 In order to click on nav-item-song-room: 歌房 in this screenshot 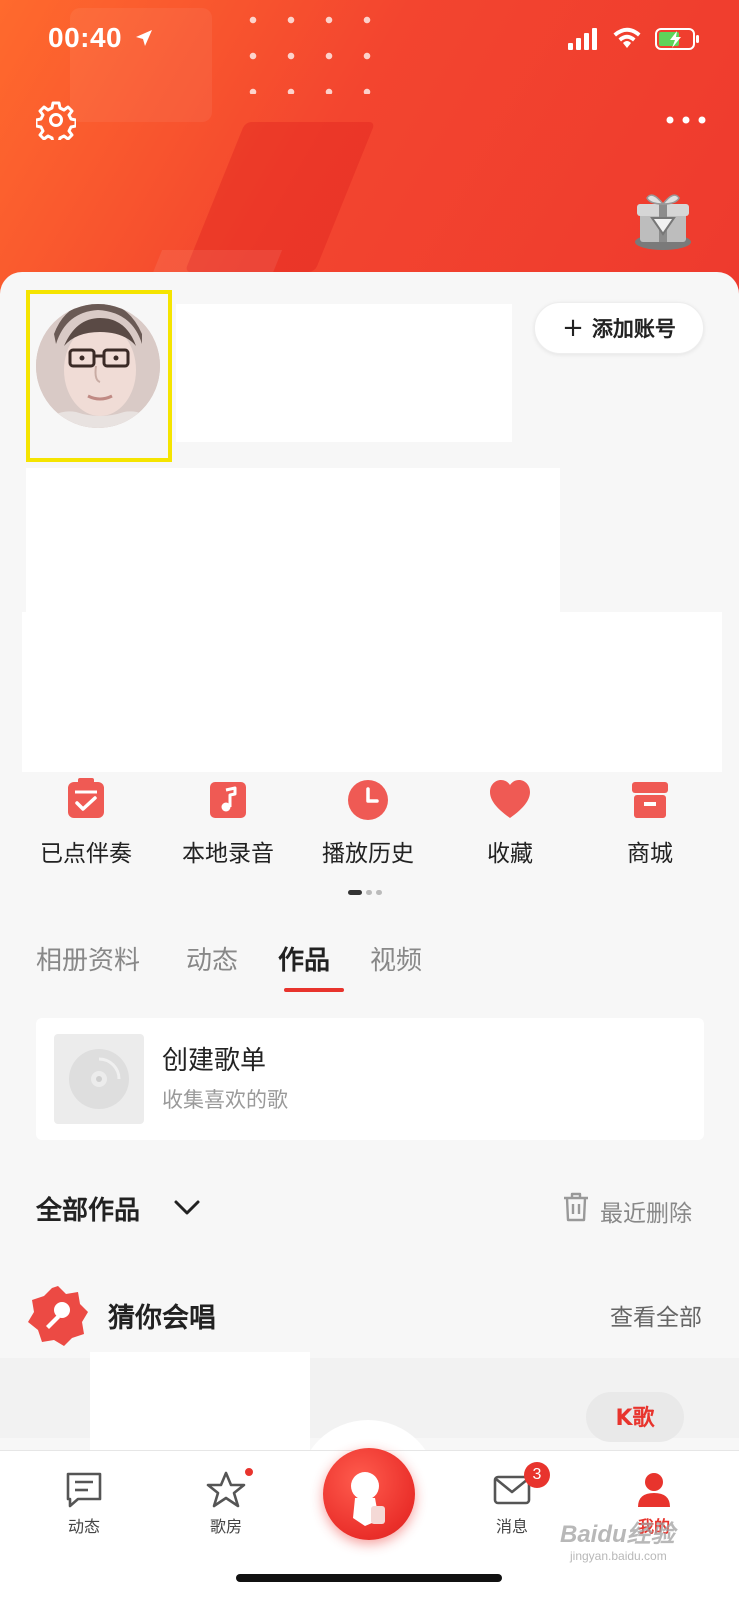, I will do `click(226, 1511)`.